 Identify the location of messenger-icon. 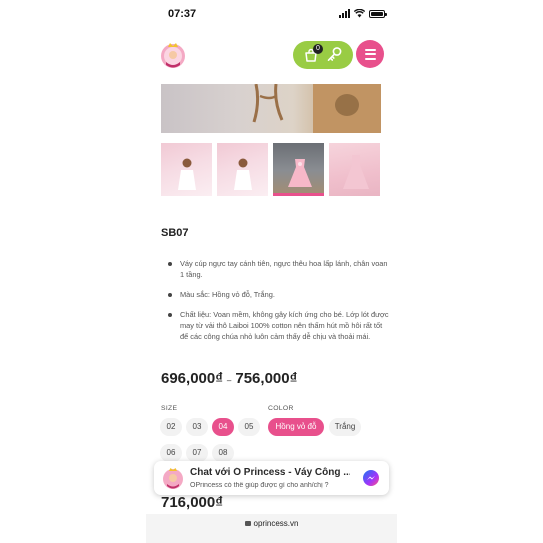
(371, 478).